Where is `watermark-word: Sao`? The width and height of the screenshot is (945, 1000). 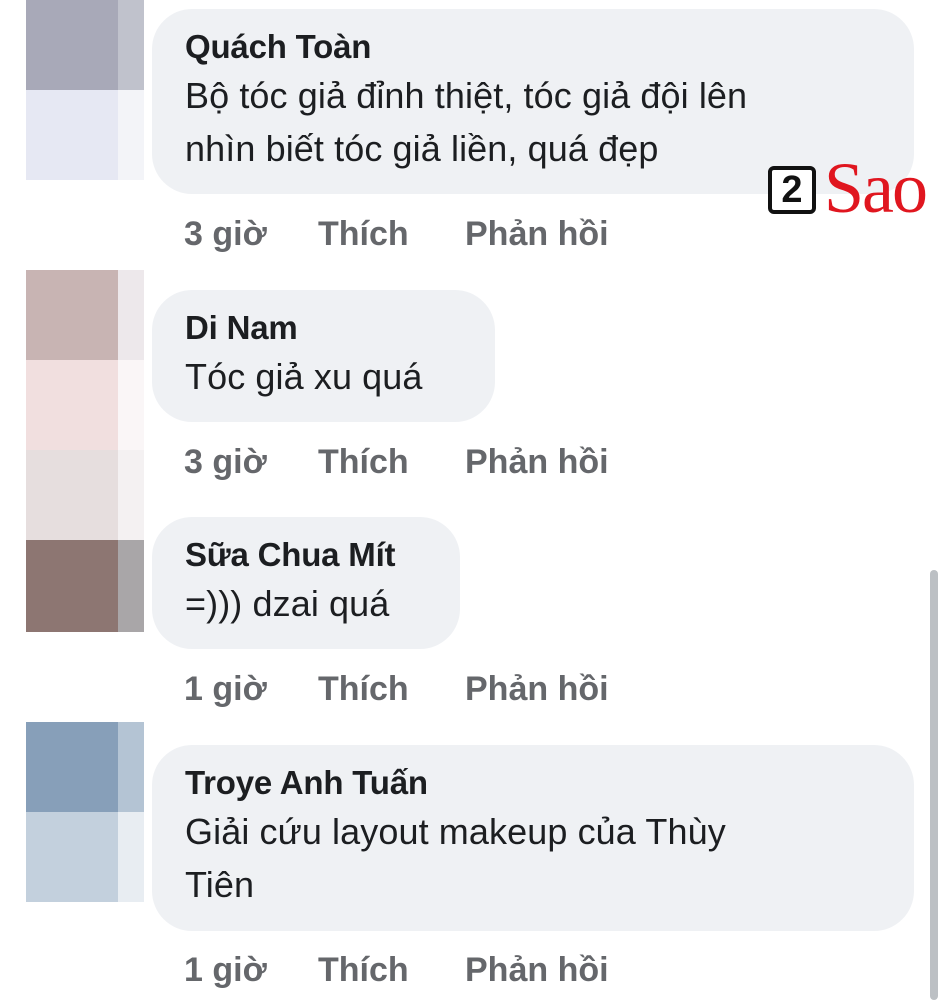 watermark-word: Sao is located at coordinates (876, 188).